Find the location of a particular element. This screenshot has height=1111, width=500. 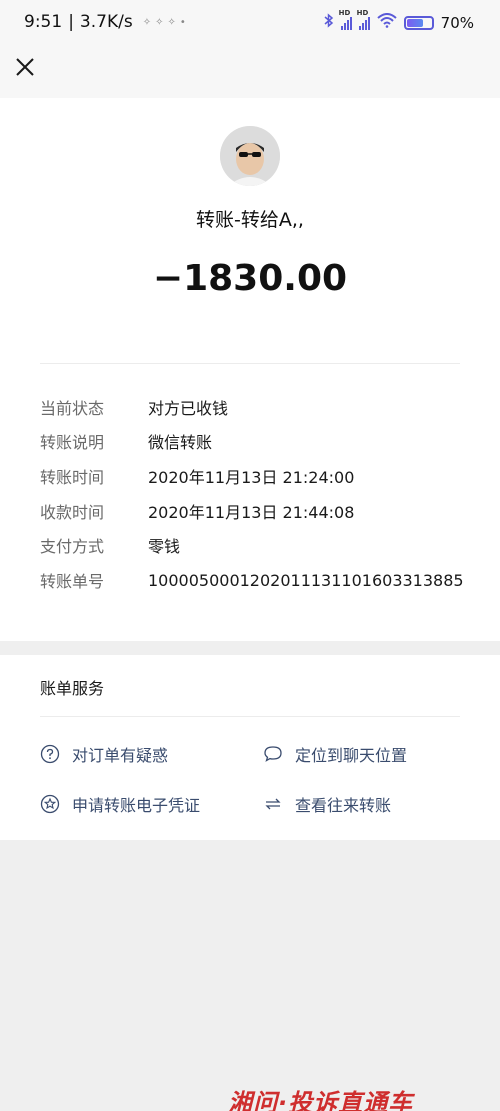

detail-row-payment-method: 支付方式 零钱 is located at coordinates (110, 545).